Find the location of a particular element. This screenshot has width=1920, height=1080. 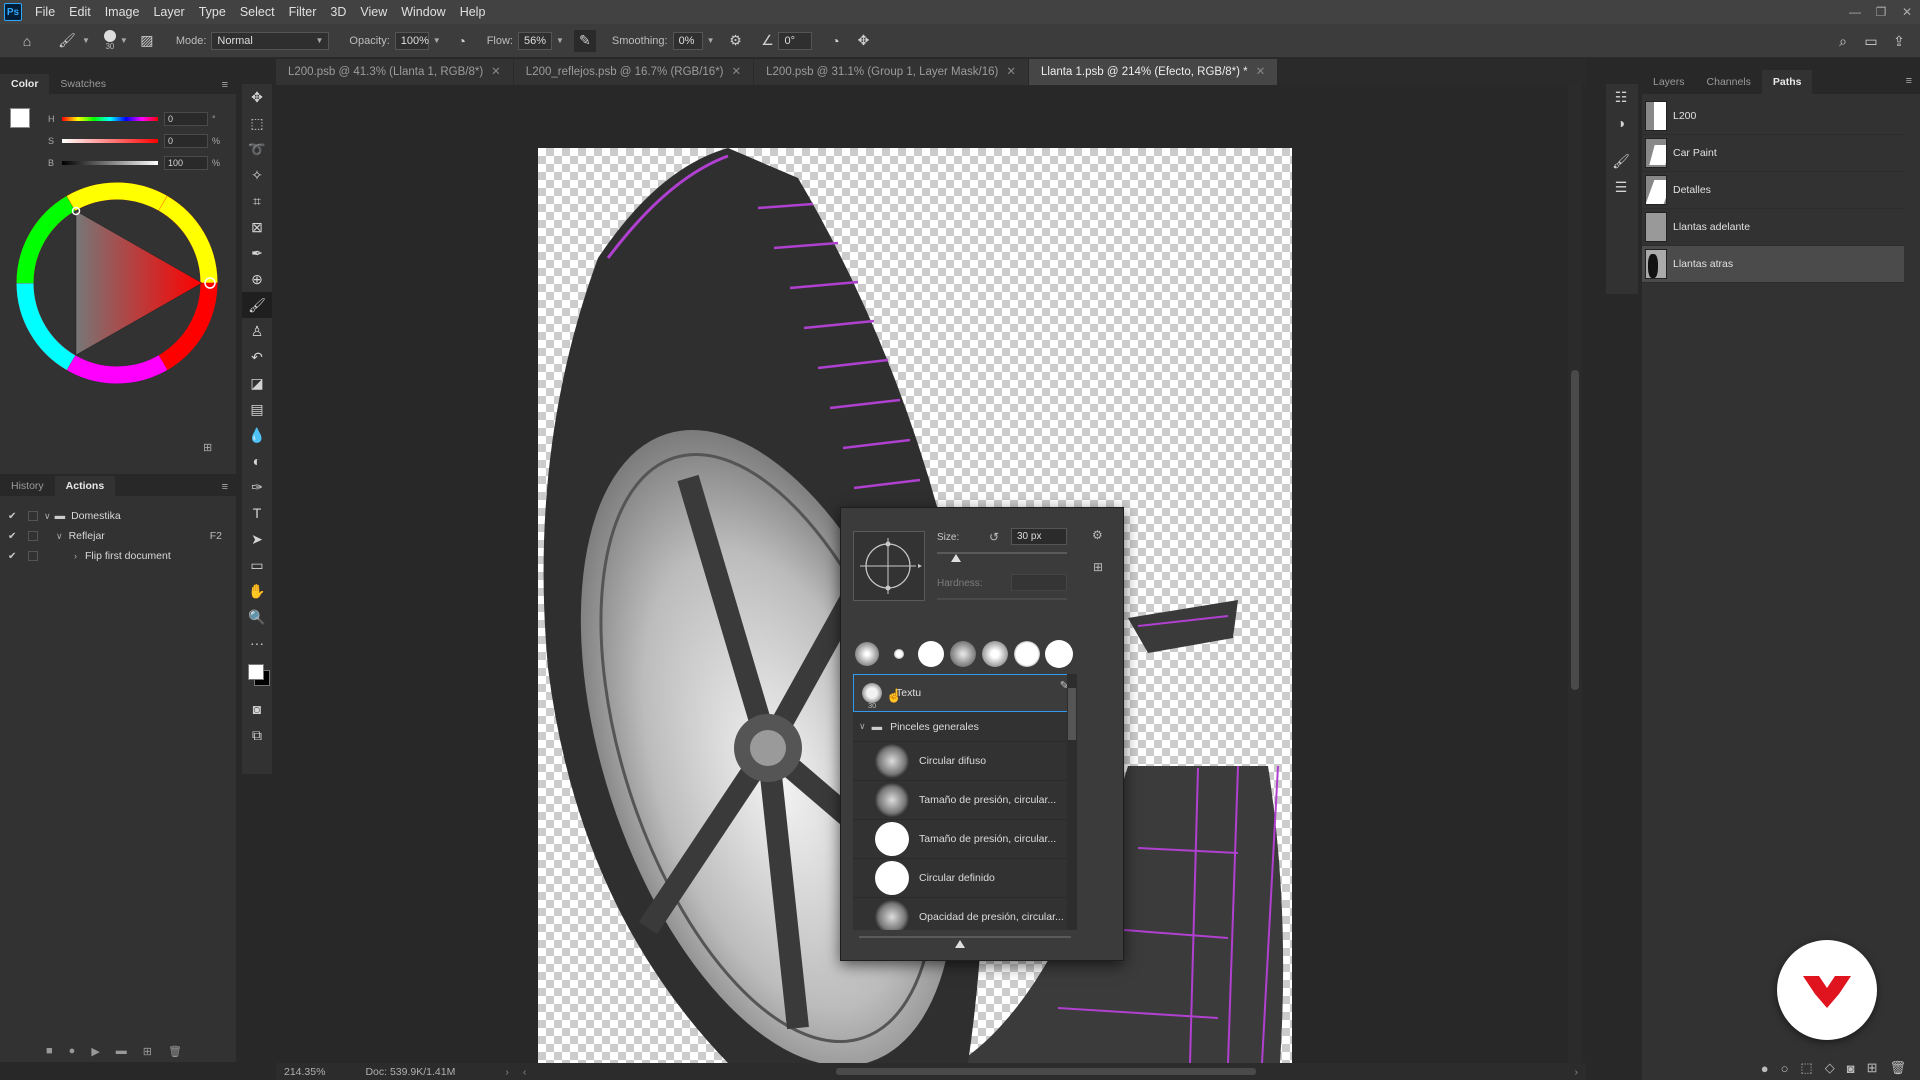

eyedropper-tool-icon: ✒ is located at coordinates (257, 253).